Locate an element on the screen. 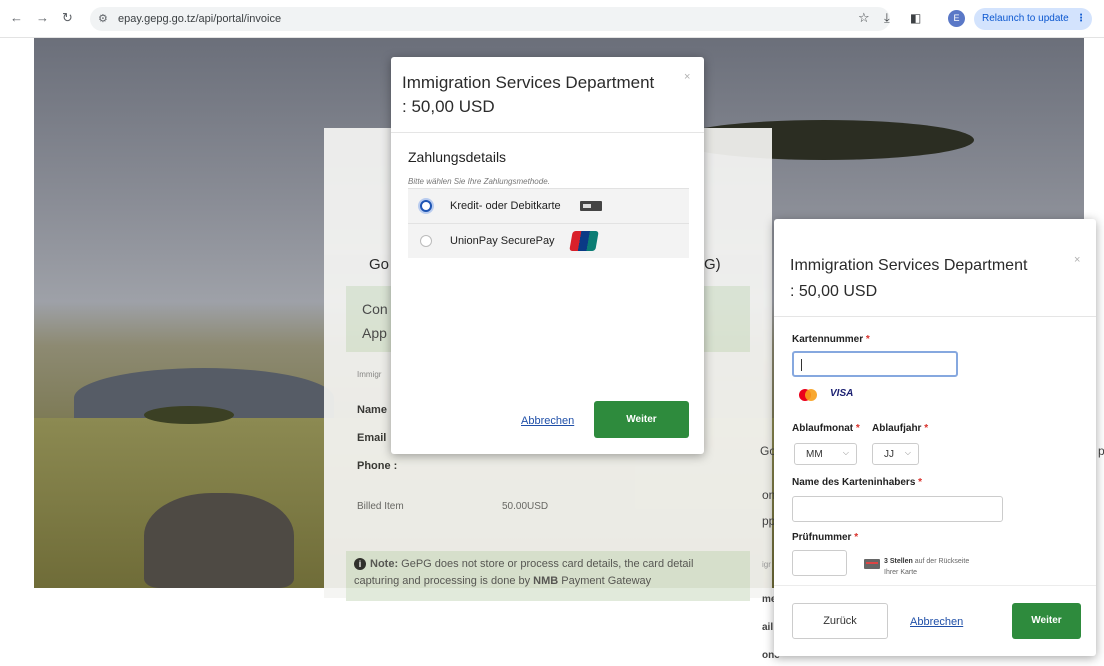 The height and width of the screenshot is (666, 1104). option-credit-card: Kredit- oder Debitkarte is located at coordinates (548, 205).